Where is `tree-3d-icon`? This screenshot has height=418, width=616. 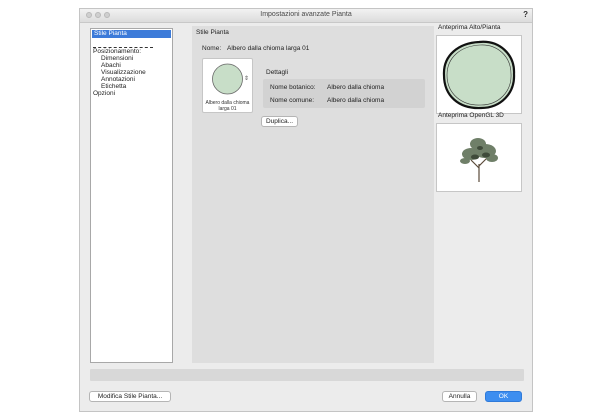
tree-3d-icon is located at coordinates (479, 160).